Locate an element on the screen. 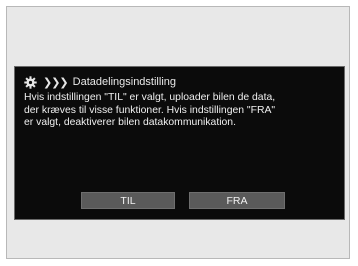 The image size is (358, 266). fra-button: FRA is located at coordinates (237, 200).